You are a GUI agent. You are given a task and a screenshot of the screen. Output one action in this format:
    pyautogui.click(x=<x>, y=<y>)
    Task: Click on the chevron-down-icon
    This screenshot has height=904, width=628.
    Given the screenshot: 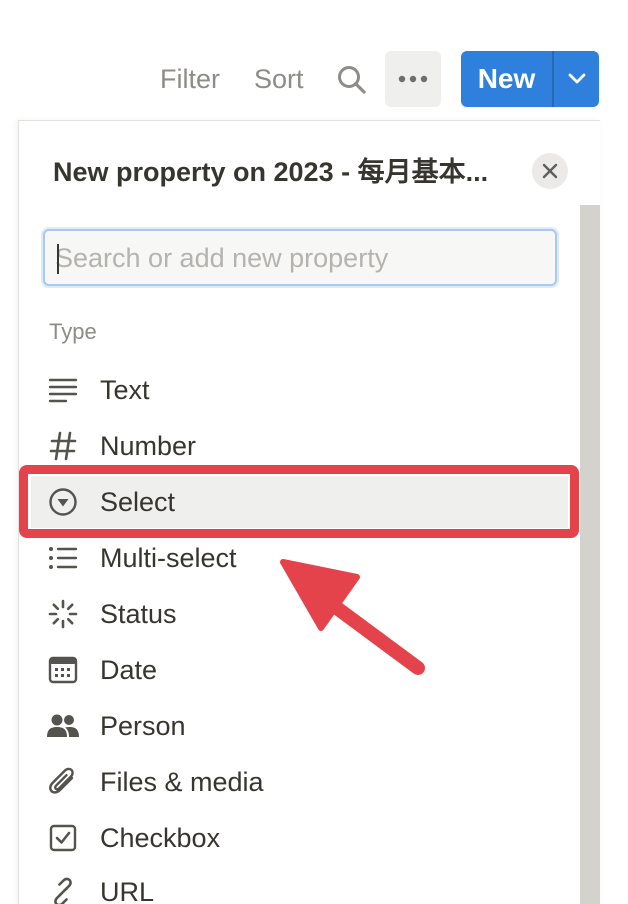 What is the action you would take?
    pyautogui.click(x=576, y=79)
    